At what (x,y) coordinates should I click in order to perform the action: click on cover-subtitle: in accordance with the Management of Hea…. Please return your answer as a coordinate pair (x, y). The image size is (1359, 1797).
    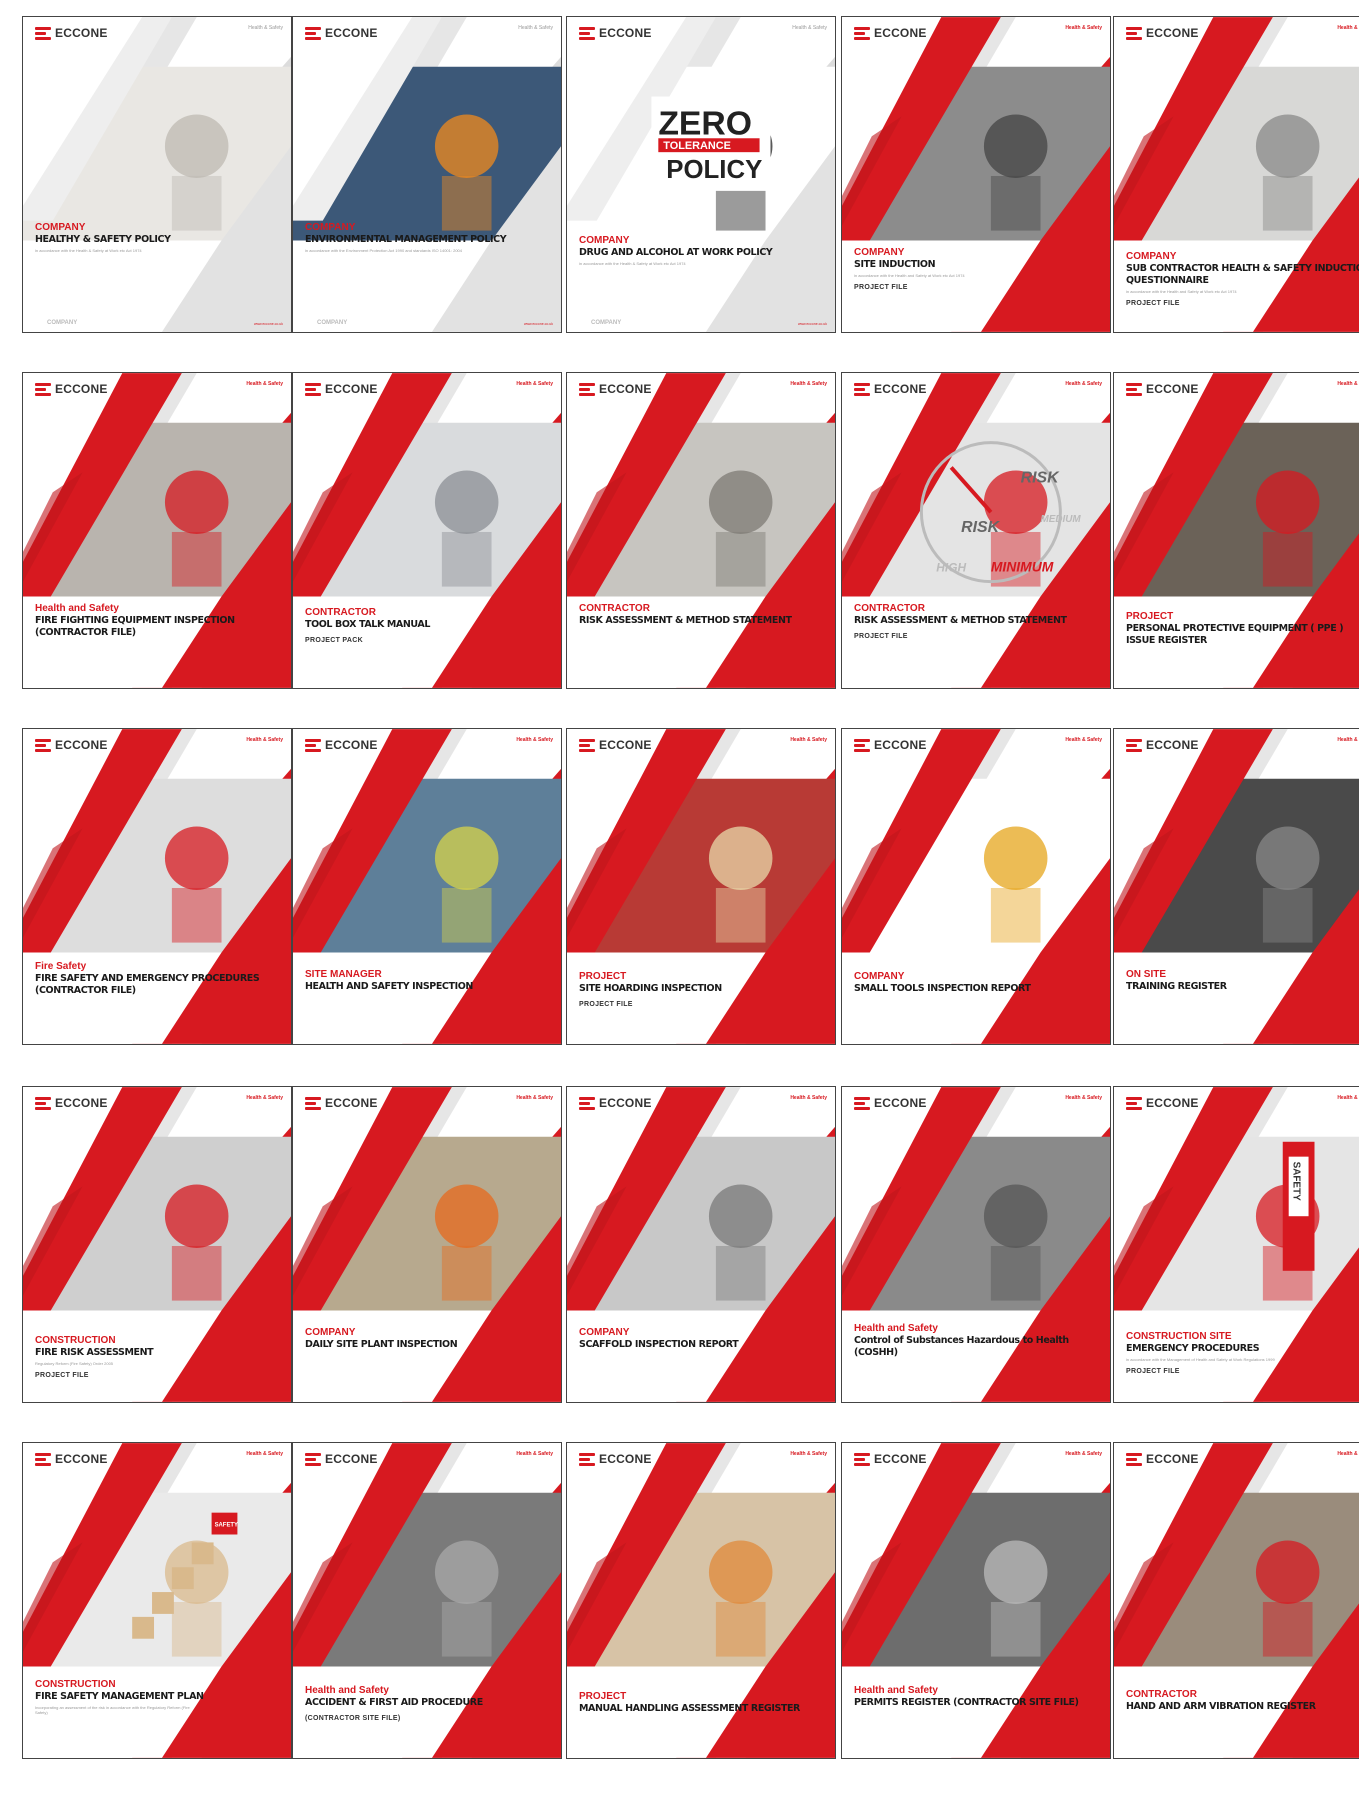
    Looking at the image, I should click on (1200, 1359).